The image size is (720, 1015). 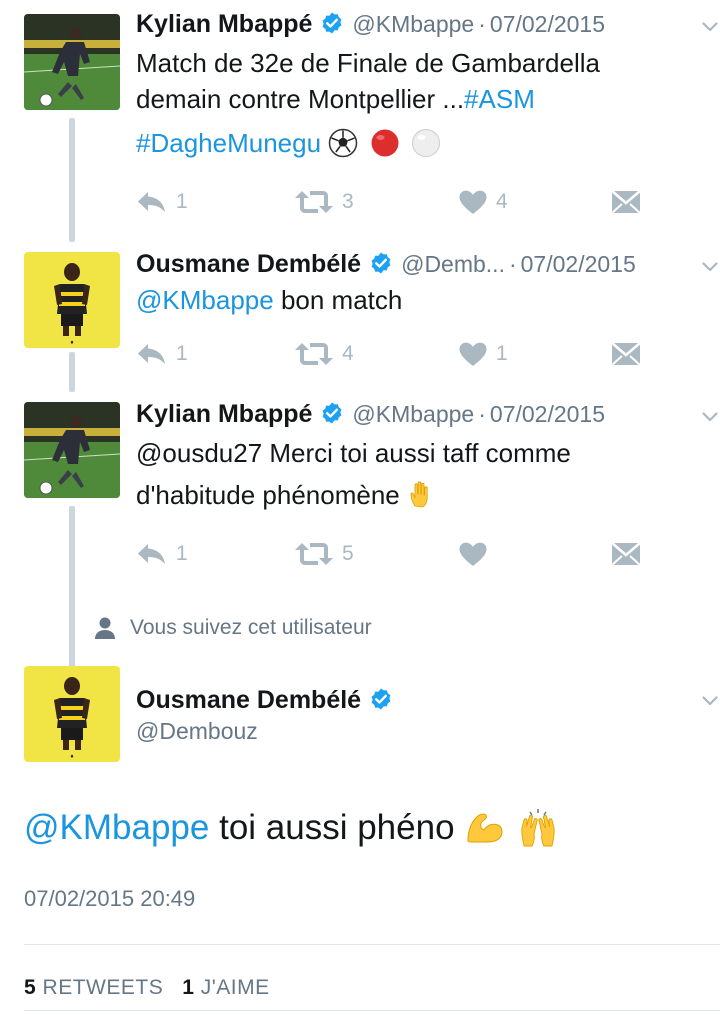 I want to click on retweets-label: RETWEETS, so click(x=103, y=987).